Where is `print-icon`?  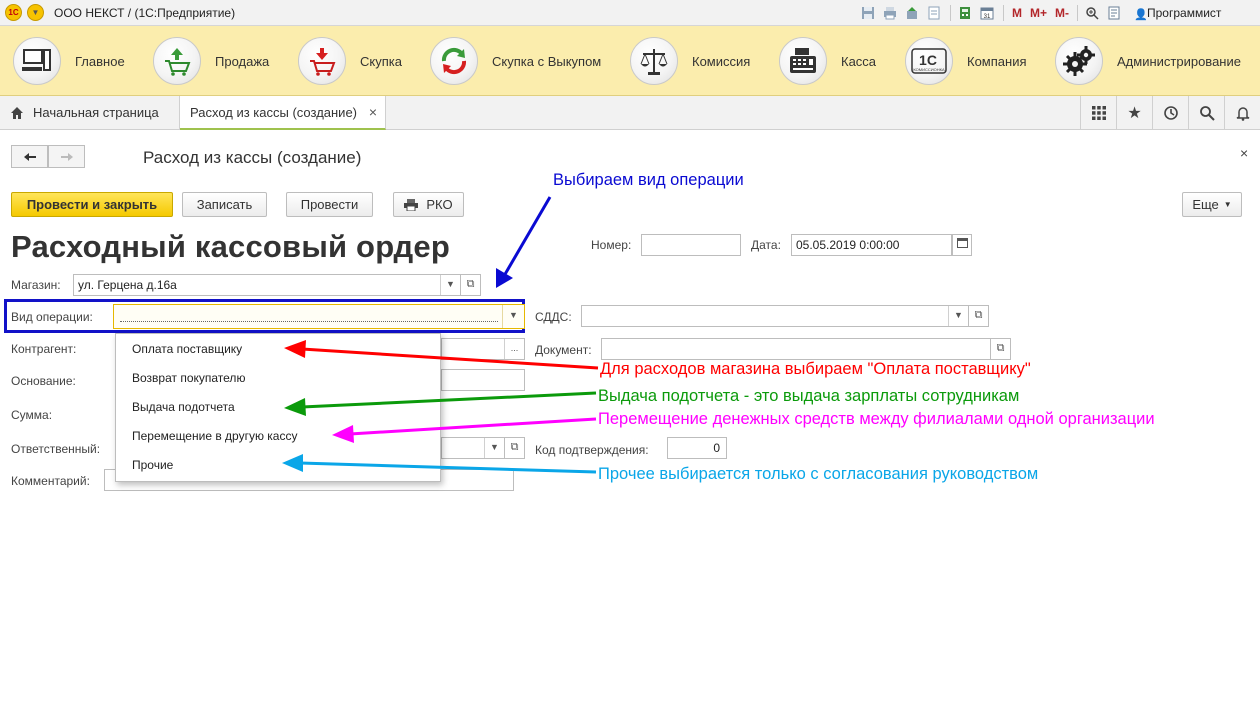
print-icon is located at coordinates (890, 13).